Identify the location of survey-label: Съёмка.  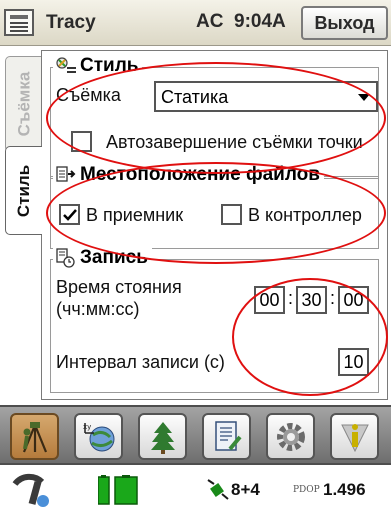
(88, 95).